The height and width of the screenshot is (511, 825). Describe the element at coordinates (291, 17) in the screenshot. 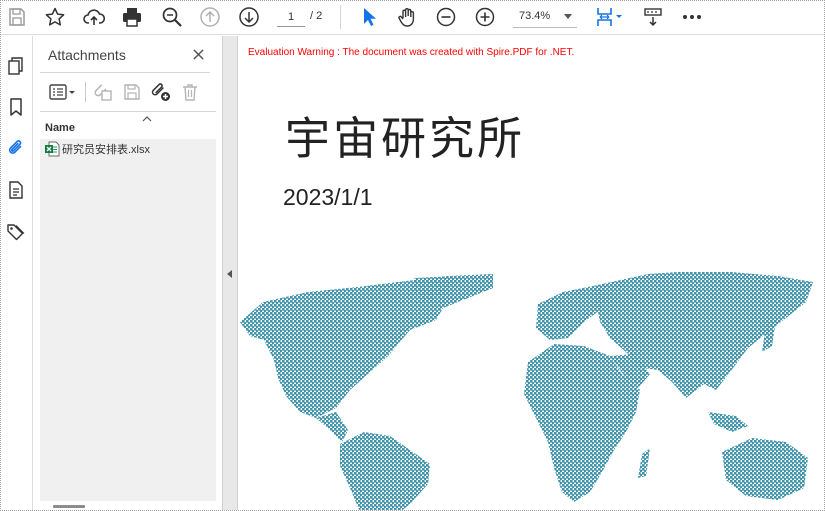

I see `page-number-input` at that location.